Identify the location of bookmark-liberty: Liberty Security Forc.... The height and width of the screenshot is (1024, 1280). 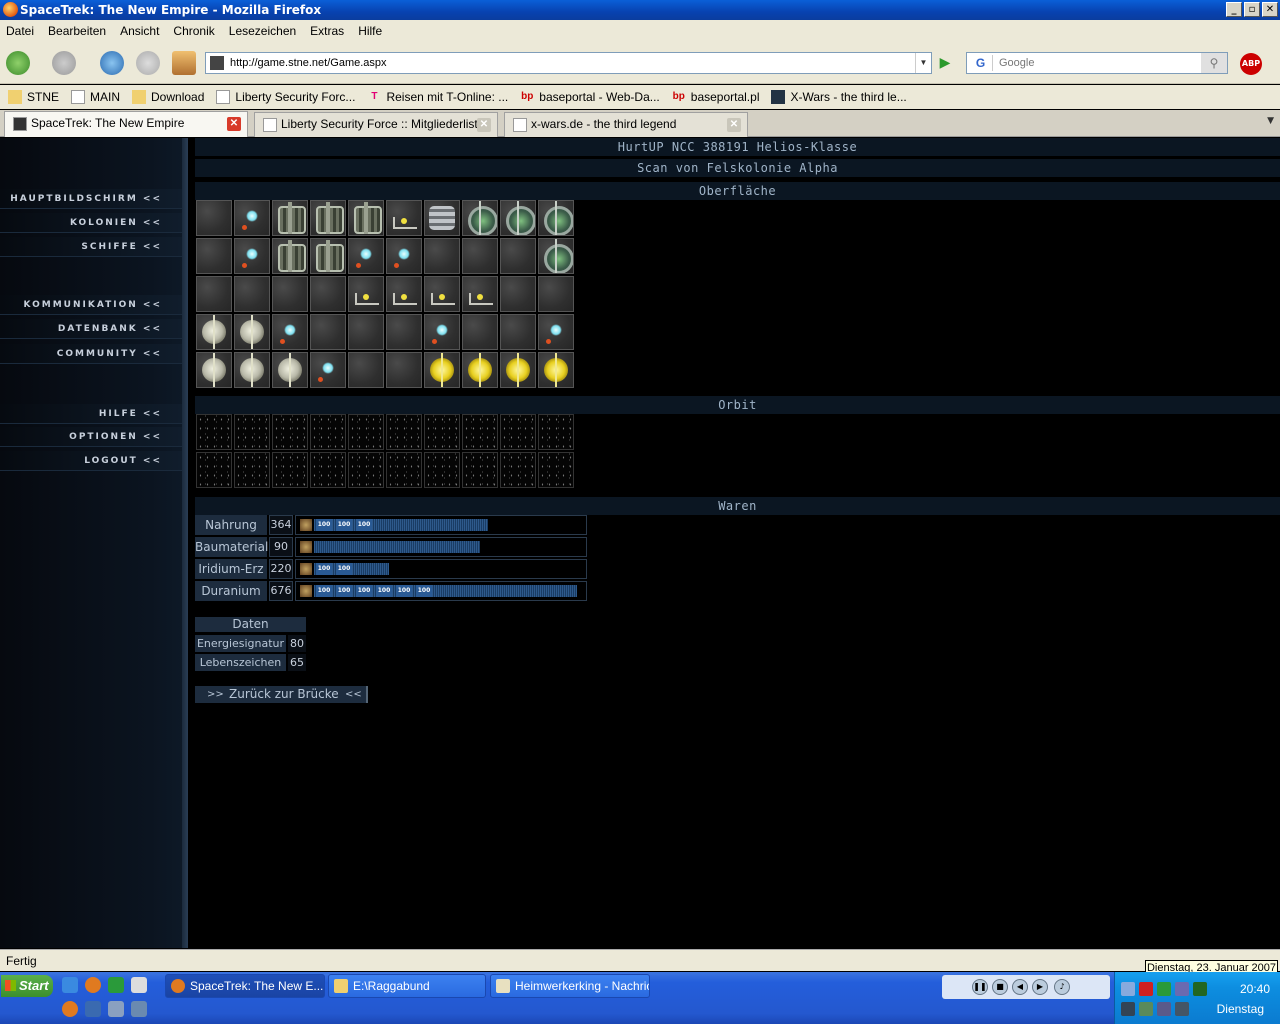
(285, 97).